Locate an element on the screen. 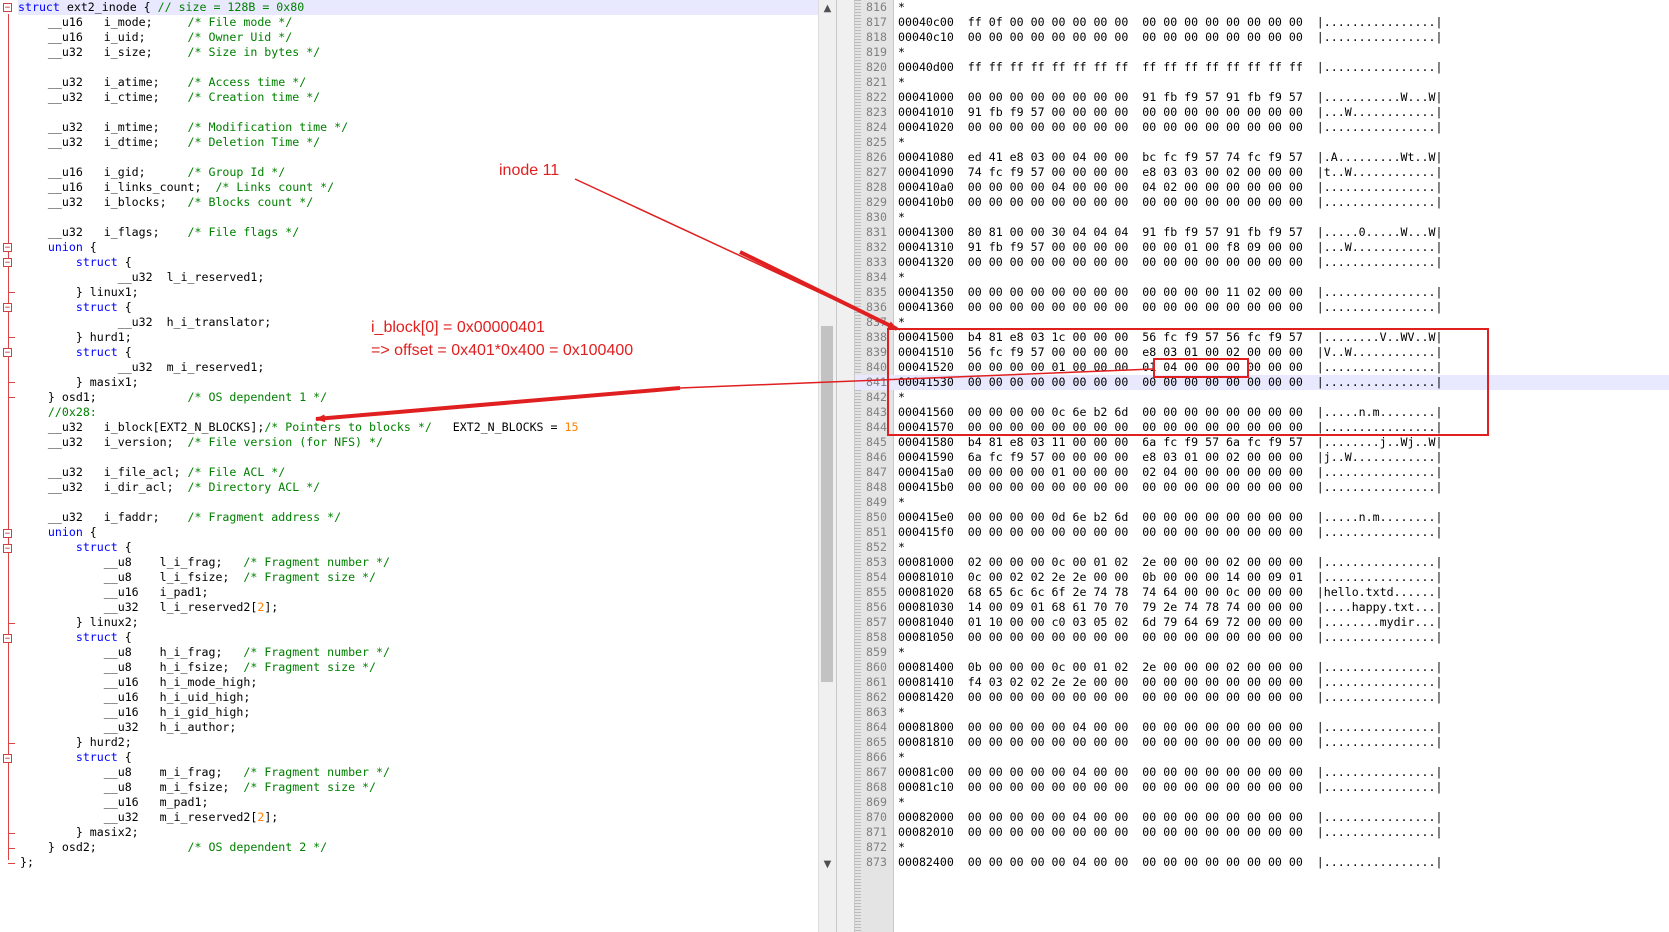 This screenshot has width=1669, height=932. code-line: __u16 i_links_count; /* Links count */ is located at coordinates (177, 187).